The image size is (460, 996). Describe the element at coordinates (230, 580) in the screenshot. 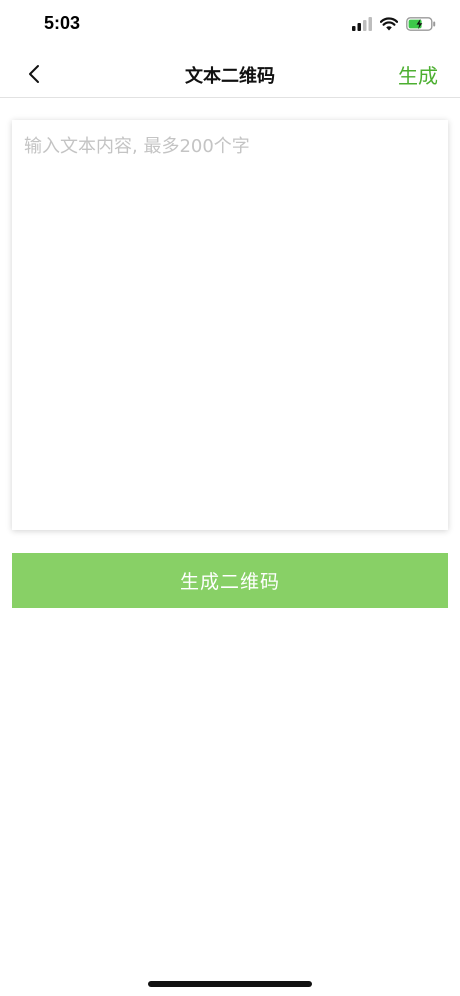

I see `generate-qr-button: 生成二维码` at that location.